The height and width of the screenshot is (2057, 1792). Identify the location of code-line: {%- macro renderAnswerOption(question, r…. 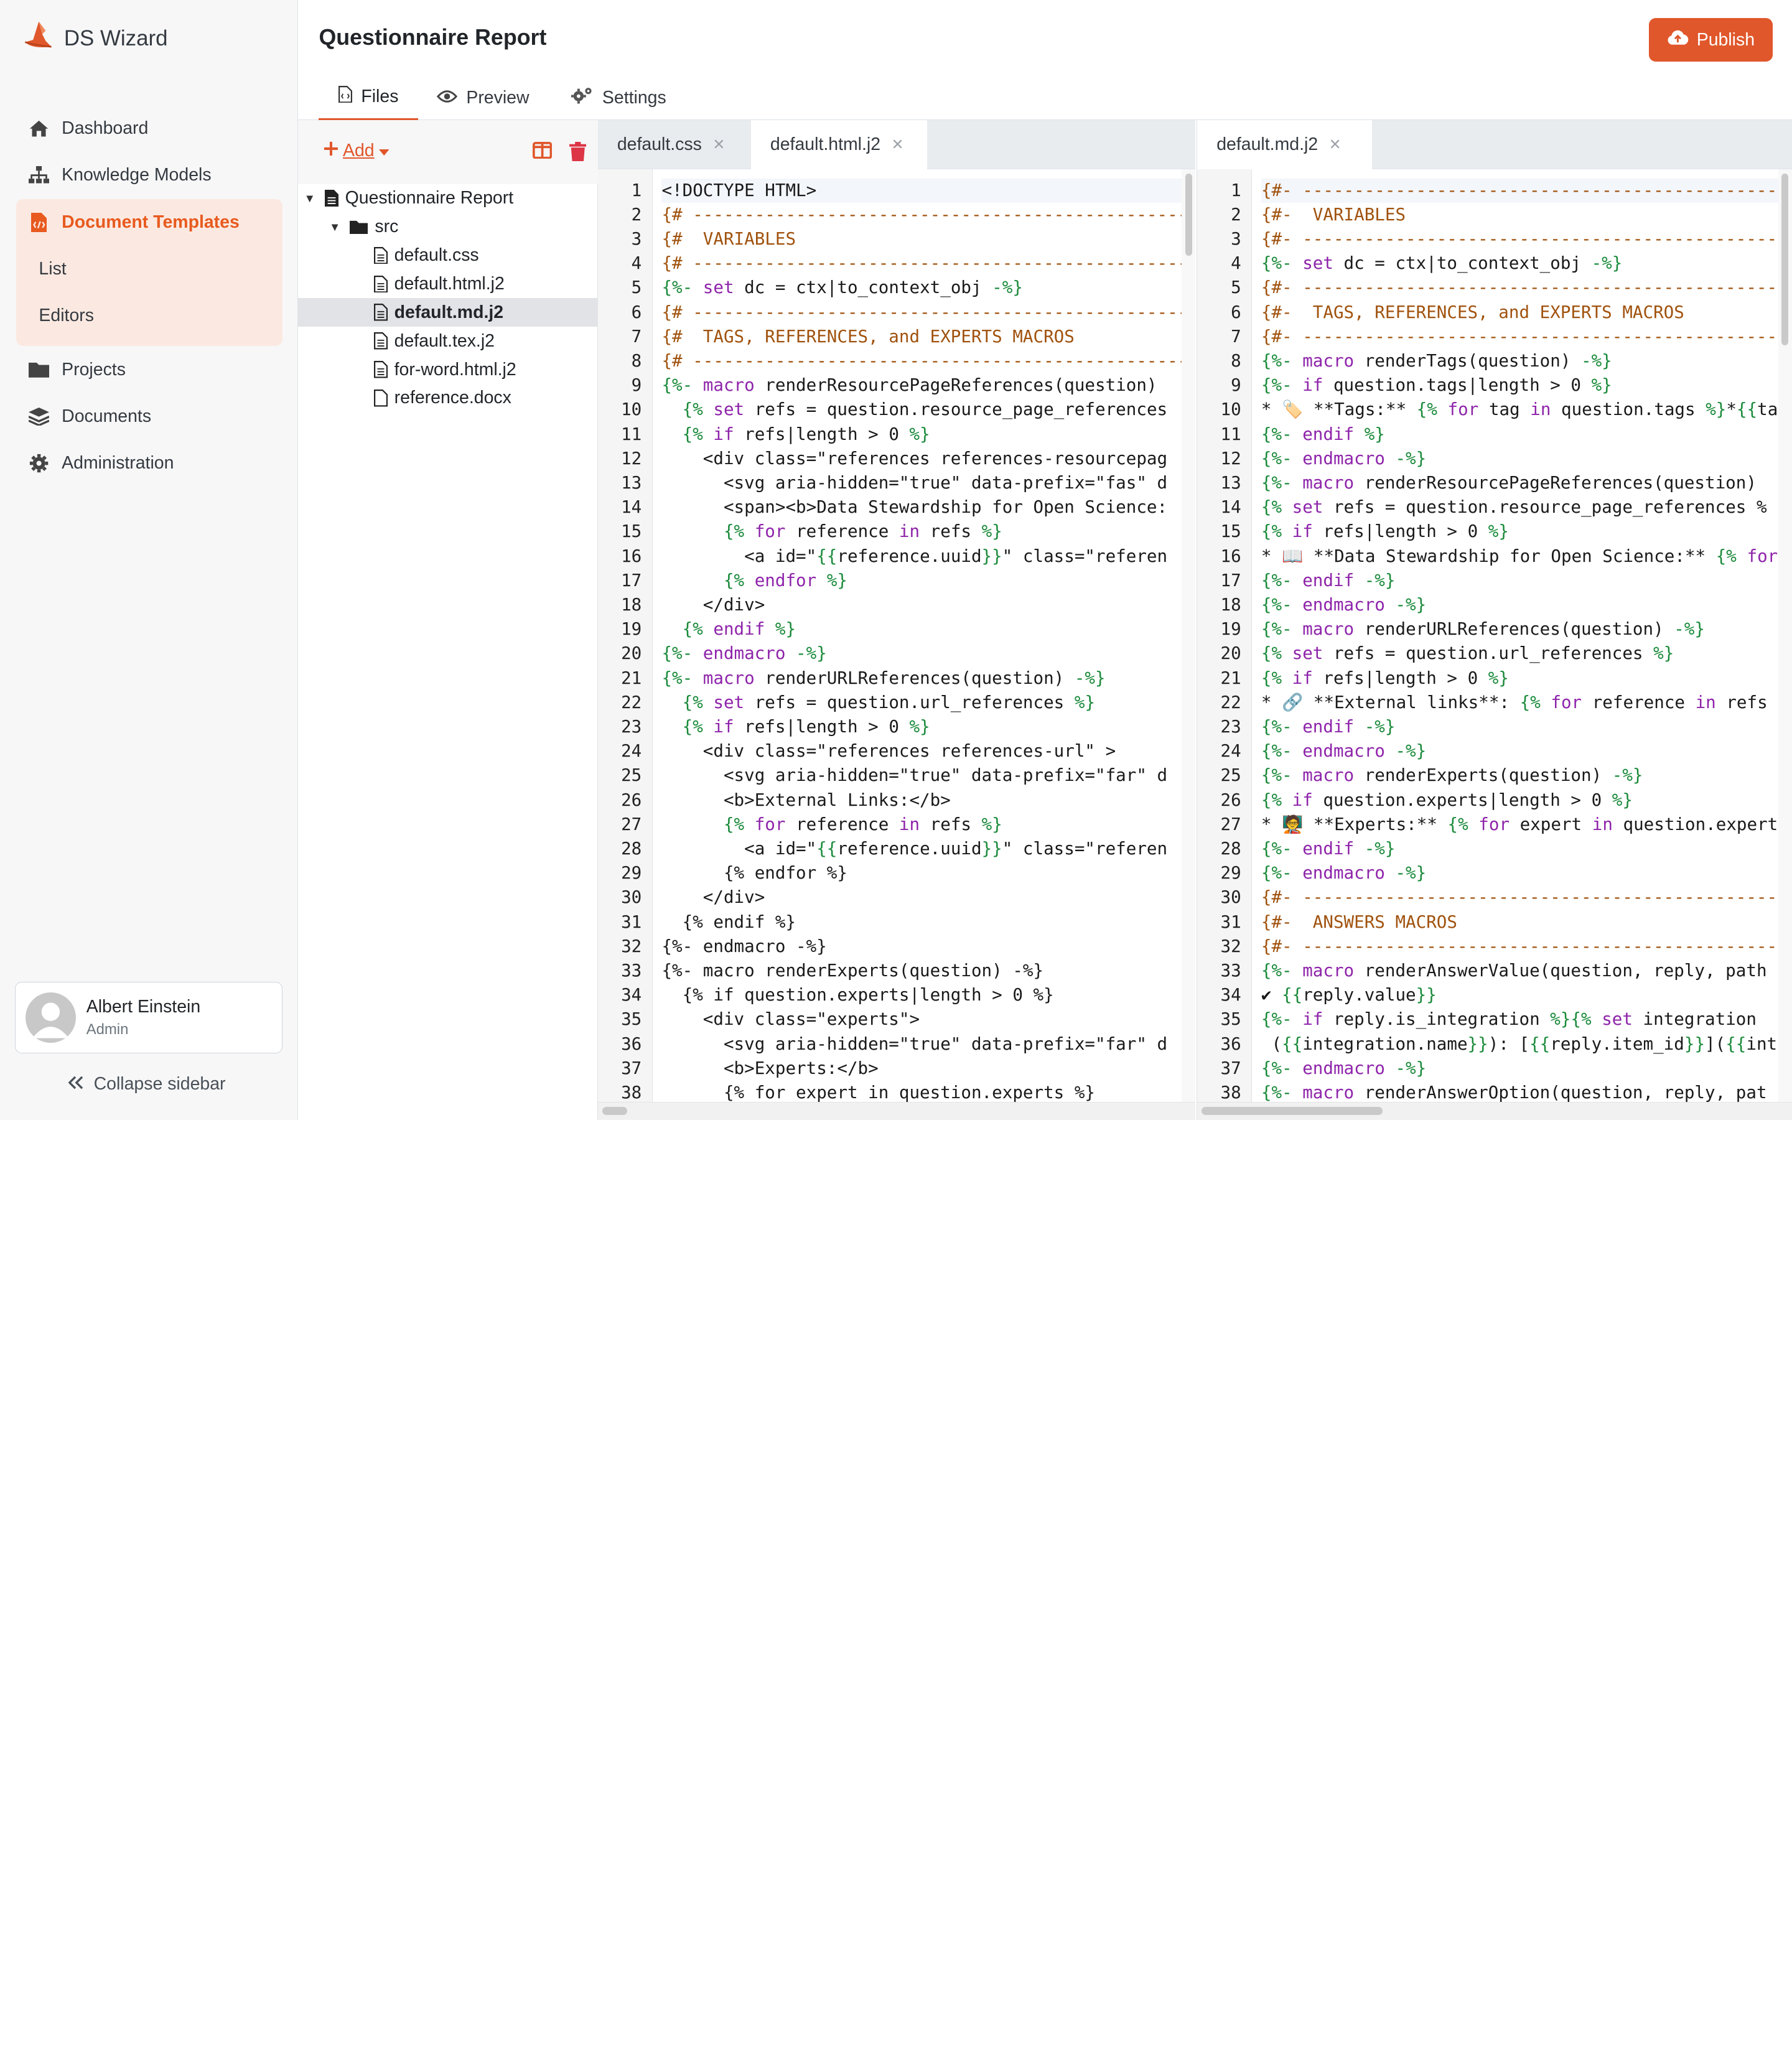
(1519, 1091).